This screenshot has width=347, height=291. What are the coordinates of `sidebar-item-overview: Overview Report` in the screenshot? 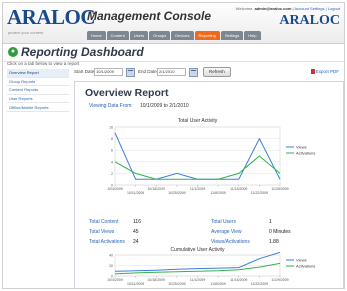 It's located at (38, 73).